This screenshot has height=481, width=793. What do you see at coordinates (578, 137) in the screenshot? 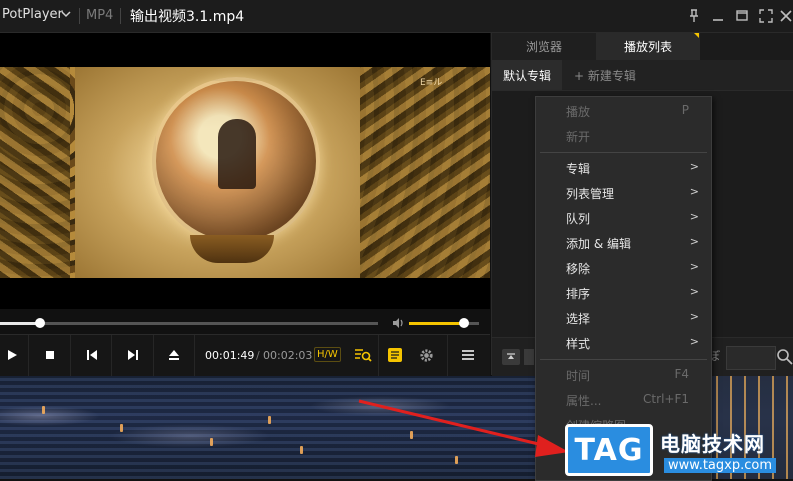
I see `menu-item-label: 新开` at bounding box center [578, 137].